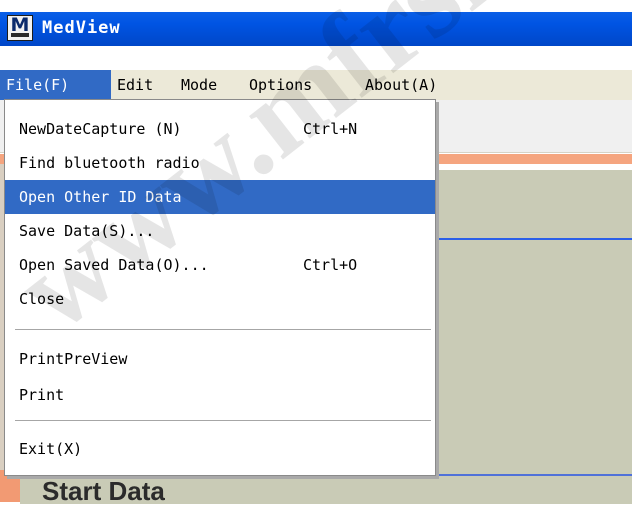 The width and height of the screenshot is (632, 507). Describe the element at coordinates (220, 163) in the screenshot. I see `menu-item-find-bluetooth-radio: Find bluetooth radio` at that location.